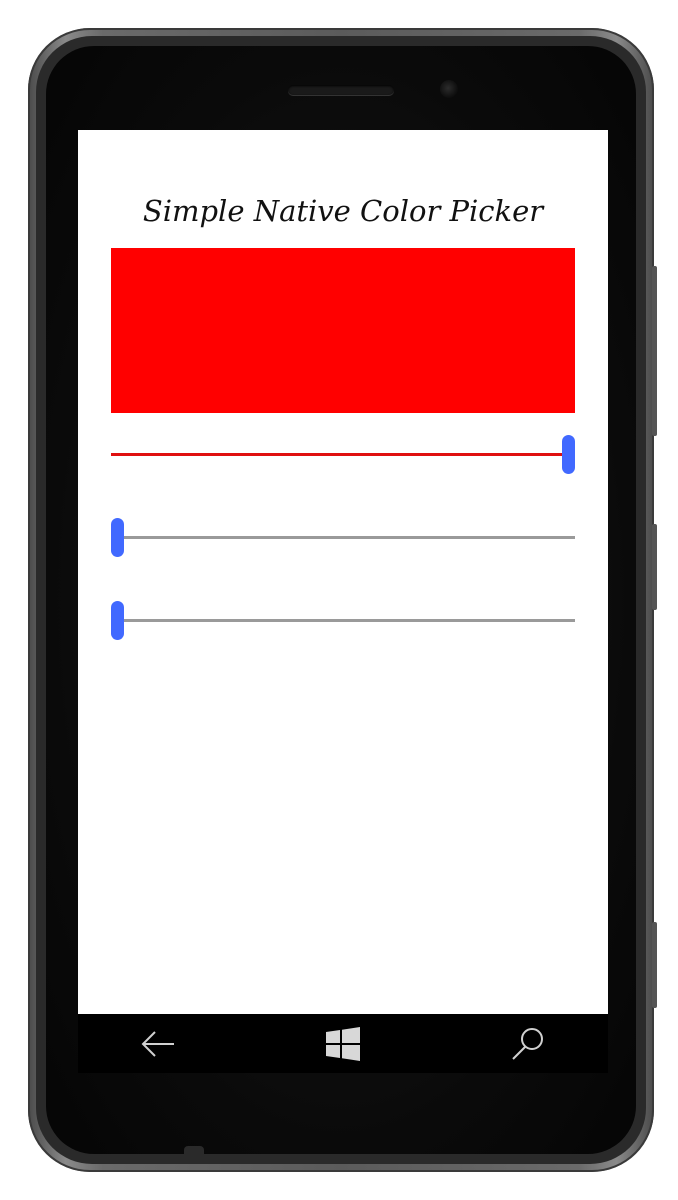 This screenshot has width=678, height=1200. I want to click on search-button, so click(528, 1043).